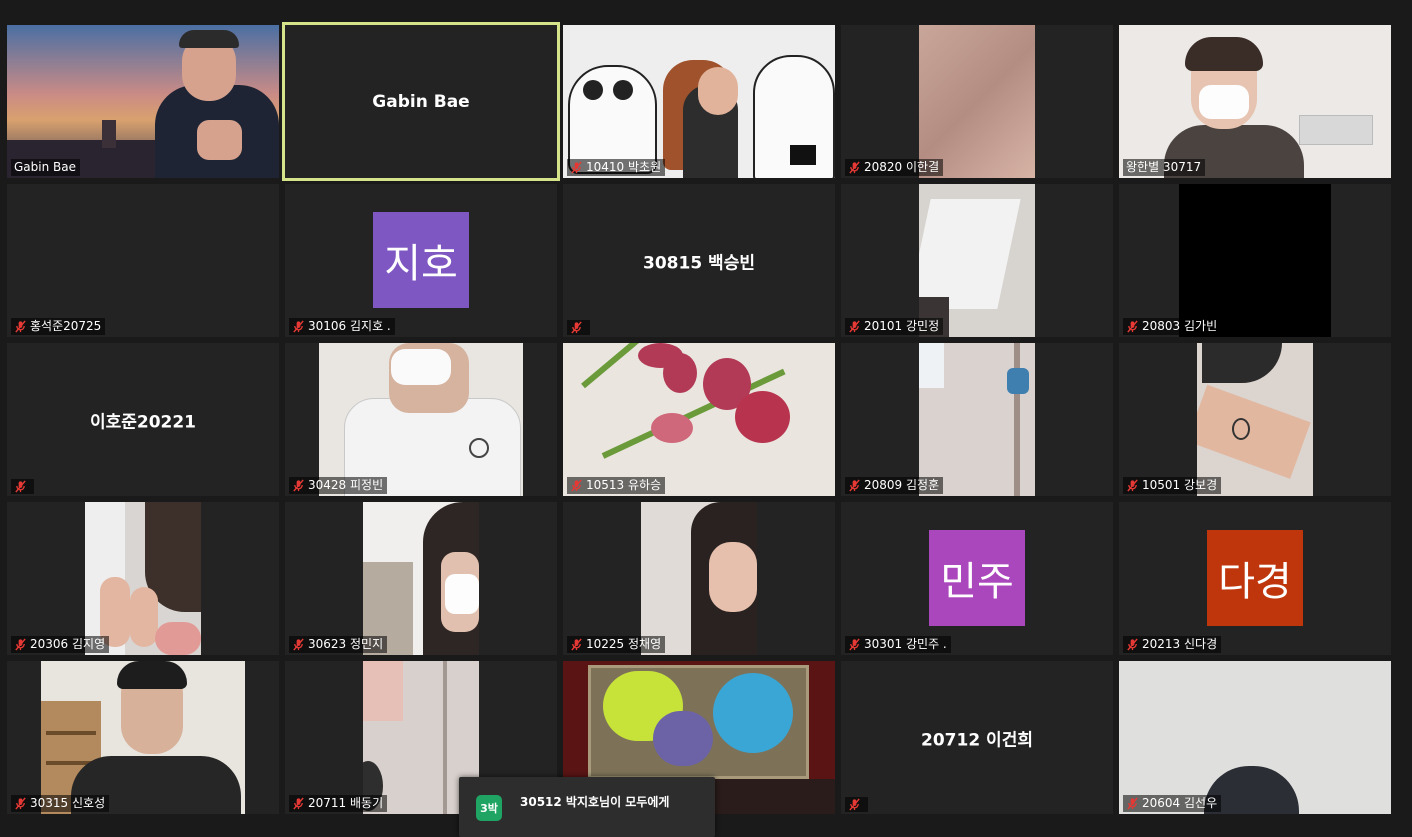  I want to click on participant-name-label: 30428 피정빈, so click(338, 485).